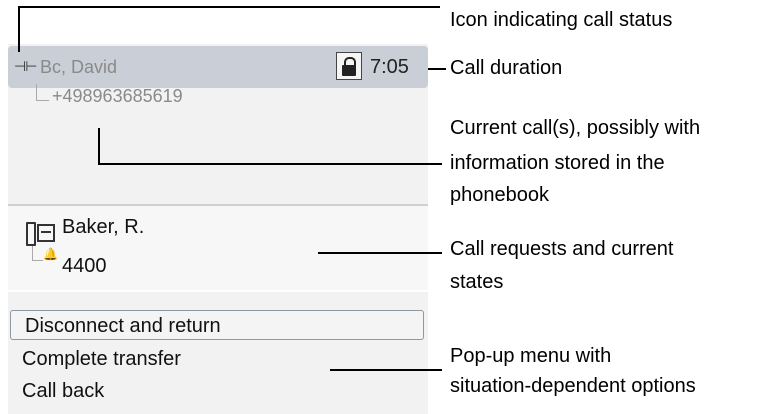 The height and width of the screenshot is (414, 778). What do you see at coordinates (389, 67) in the screenshot?
I see `call-duration: 7:05` at bounding box center [389, 67].